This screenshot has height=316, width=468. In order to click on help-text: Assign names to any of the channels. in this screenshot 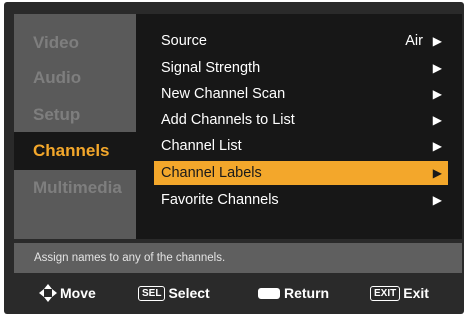, I will do `click(130, 258)`.